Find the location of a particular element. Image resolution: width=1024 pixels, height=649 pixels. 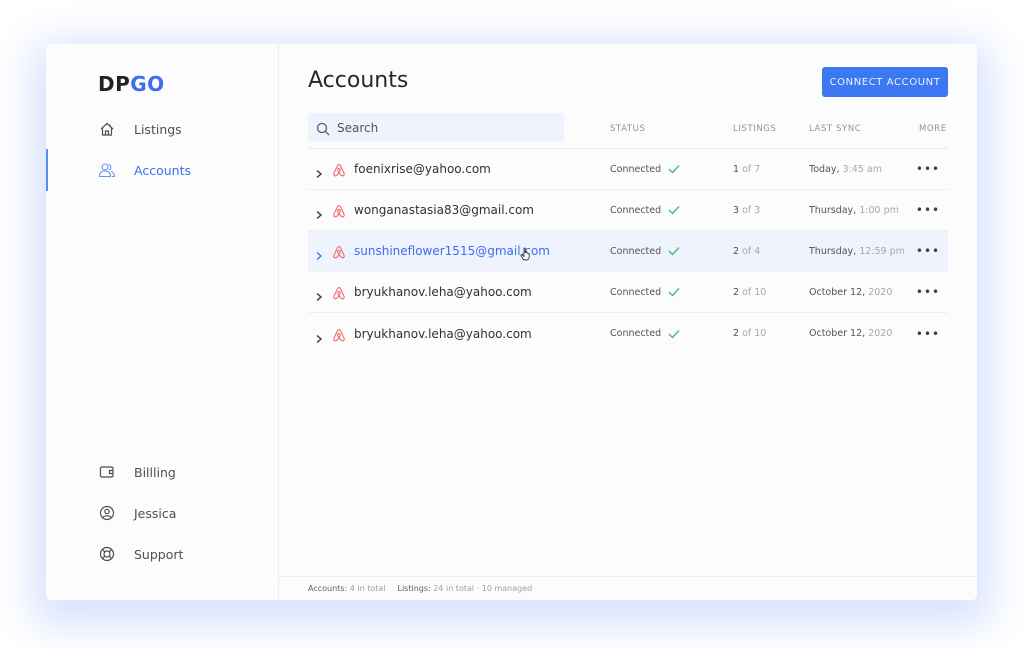

sync-time: 3:45 am is located at coordinates (862, 169).